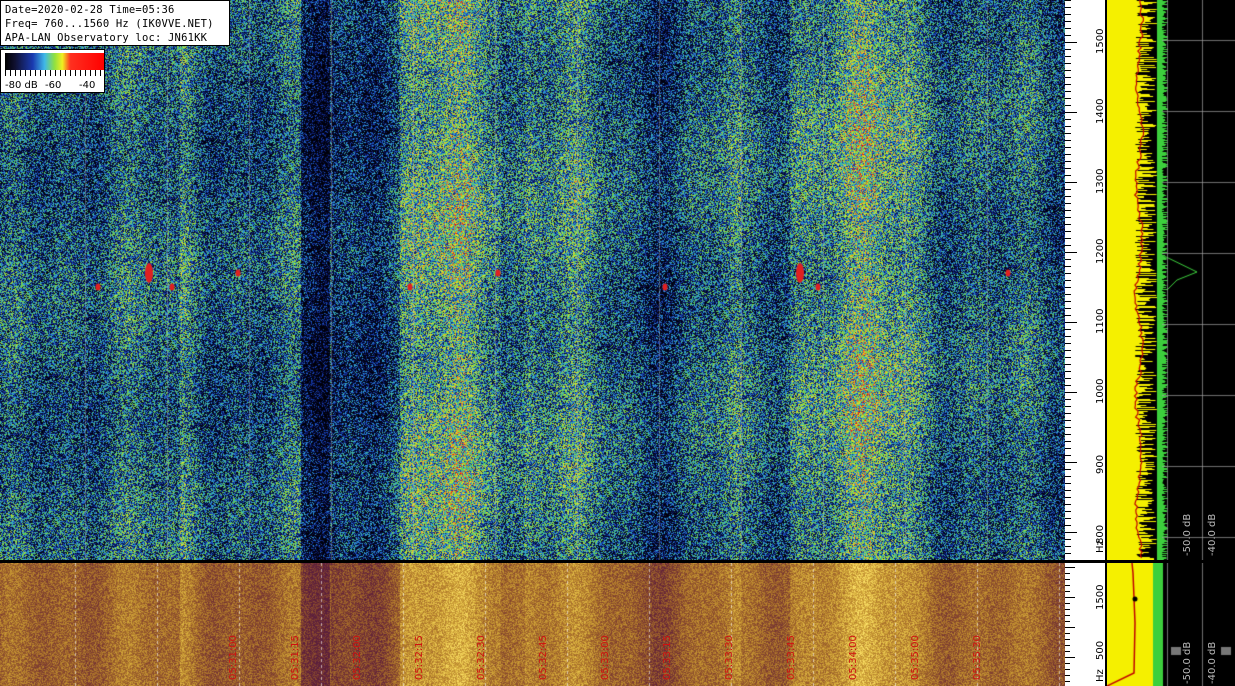  I want to click on frequency-tick-label: 1300, so click(1100, 181).